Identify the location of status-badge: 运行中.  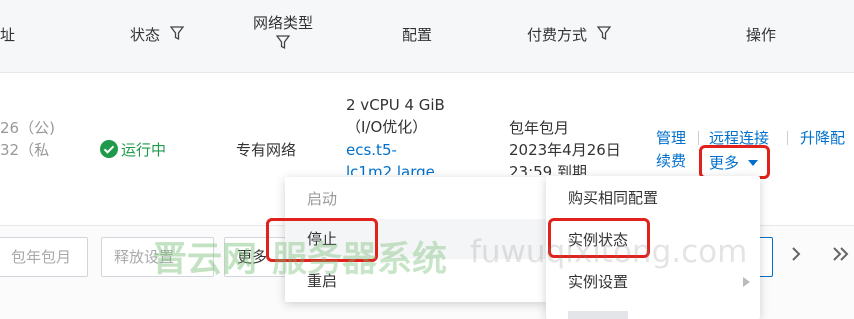
(133, 151).